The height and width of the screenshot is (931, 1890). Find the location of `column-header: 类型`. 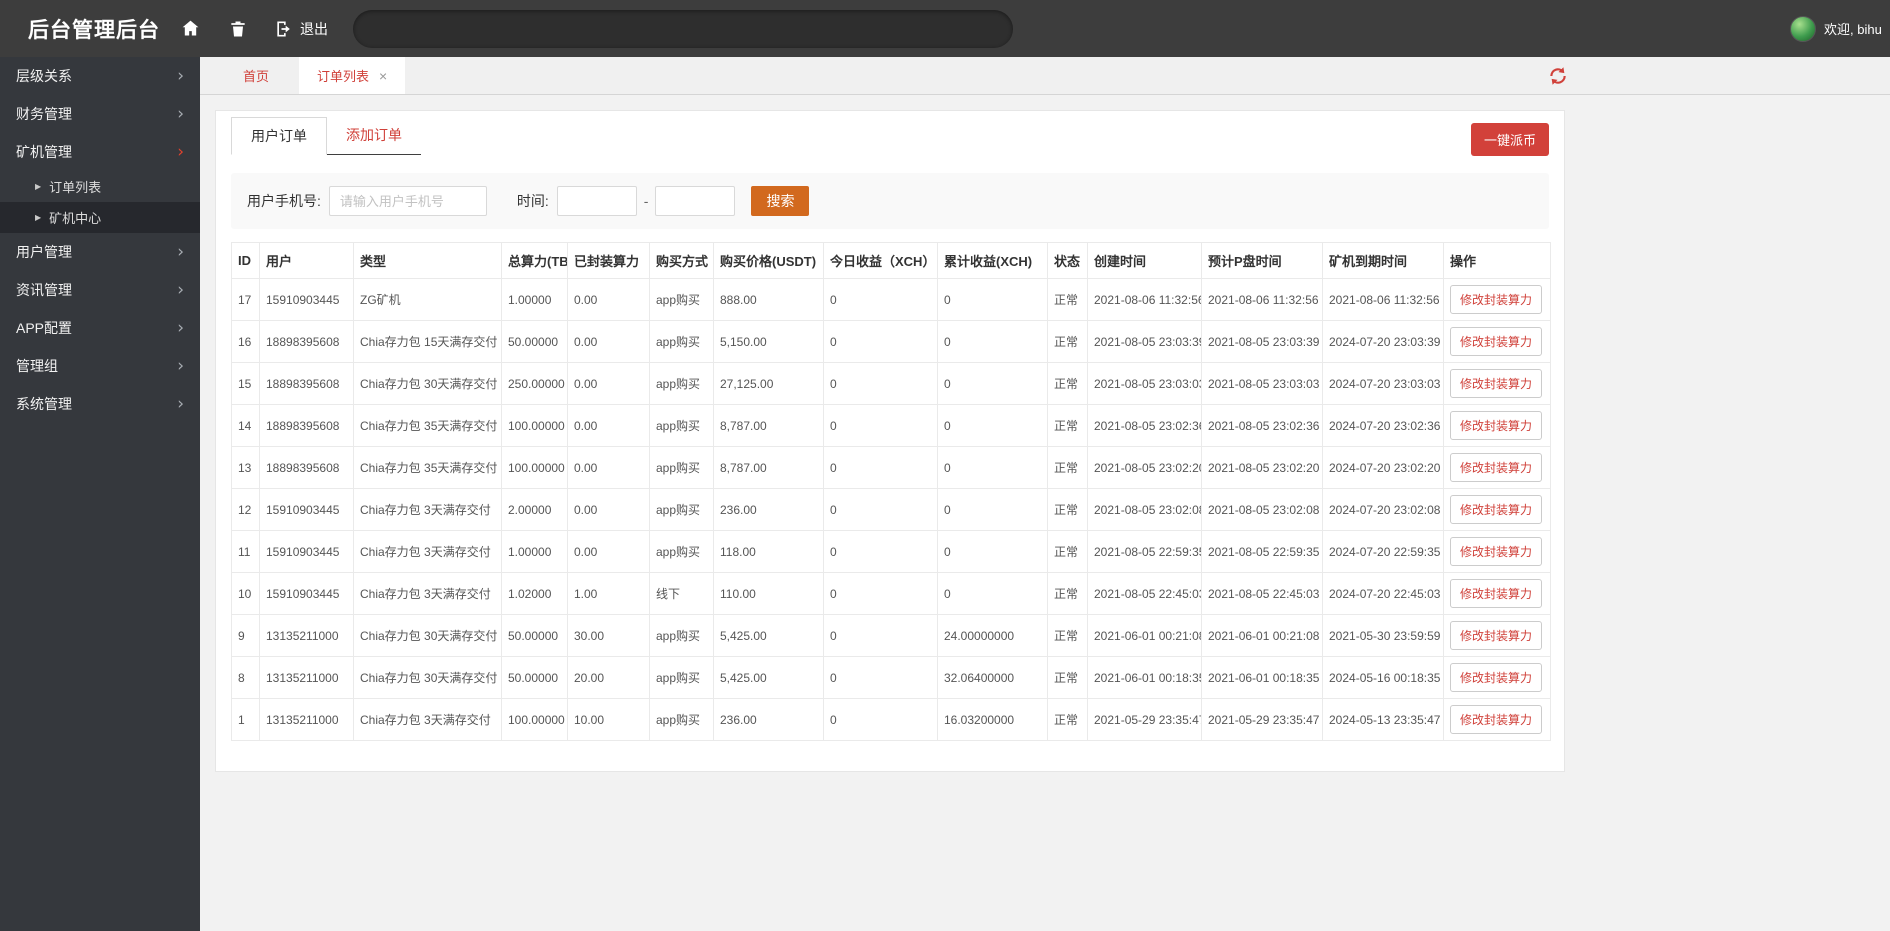

column-header: 类型 is located at coordinates (427, 260).